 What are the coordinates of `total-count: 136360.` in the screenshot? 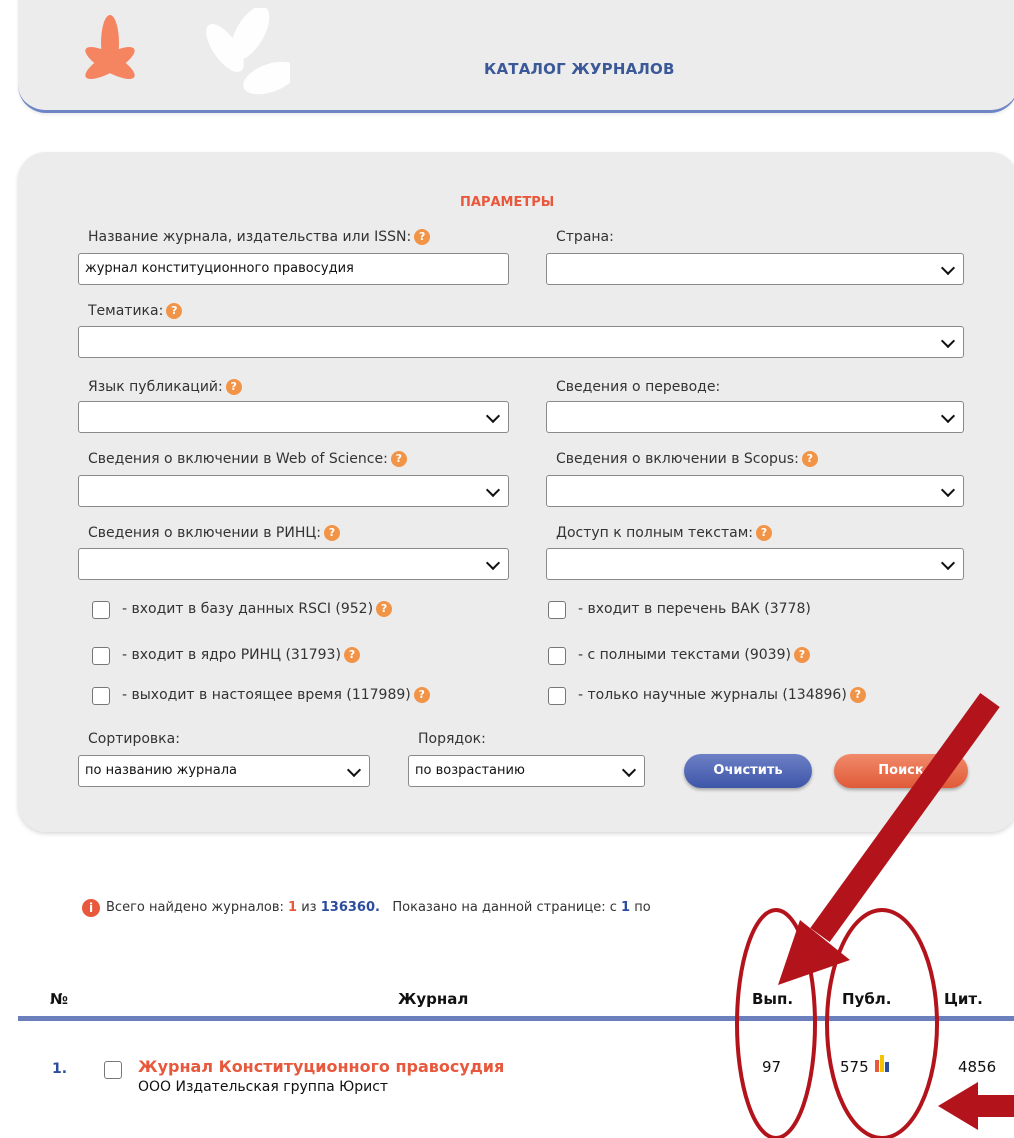 It's located at (350, 907).